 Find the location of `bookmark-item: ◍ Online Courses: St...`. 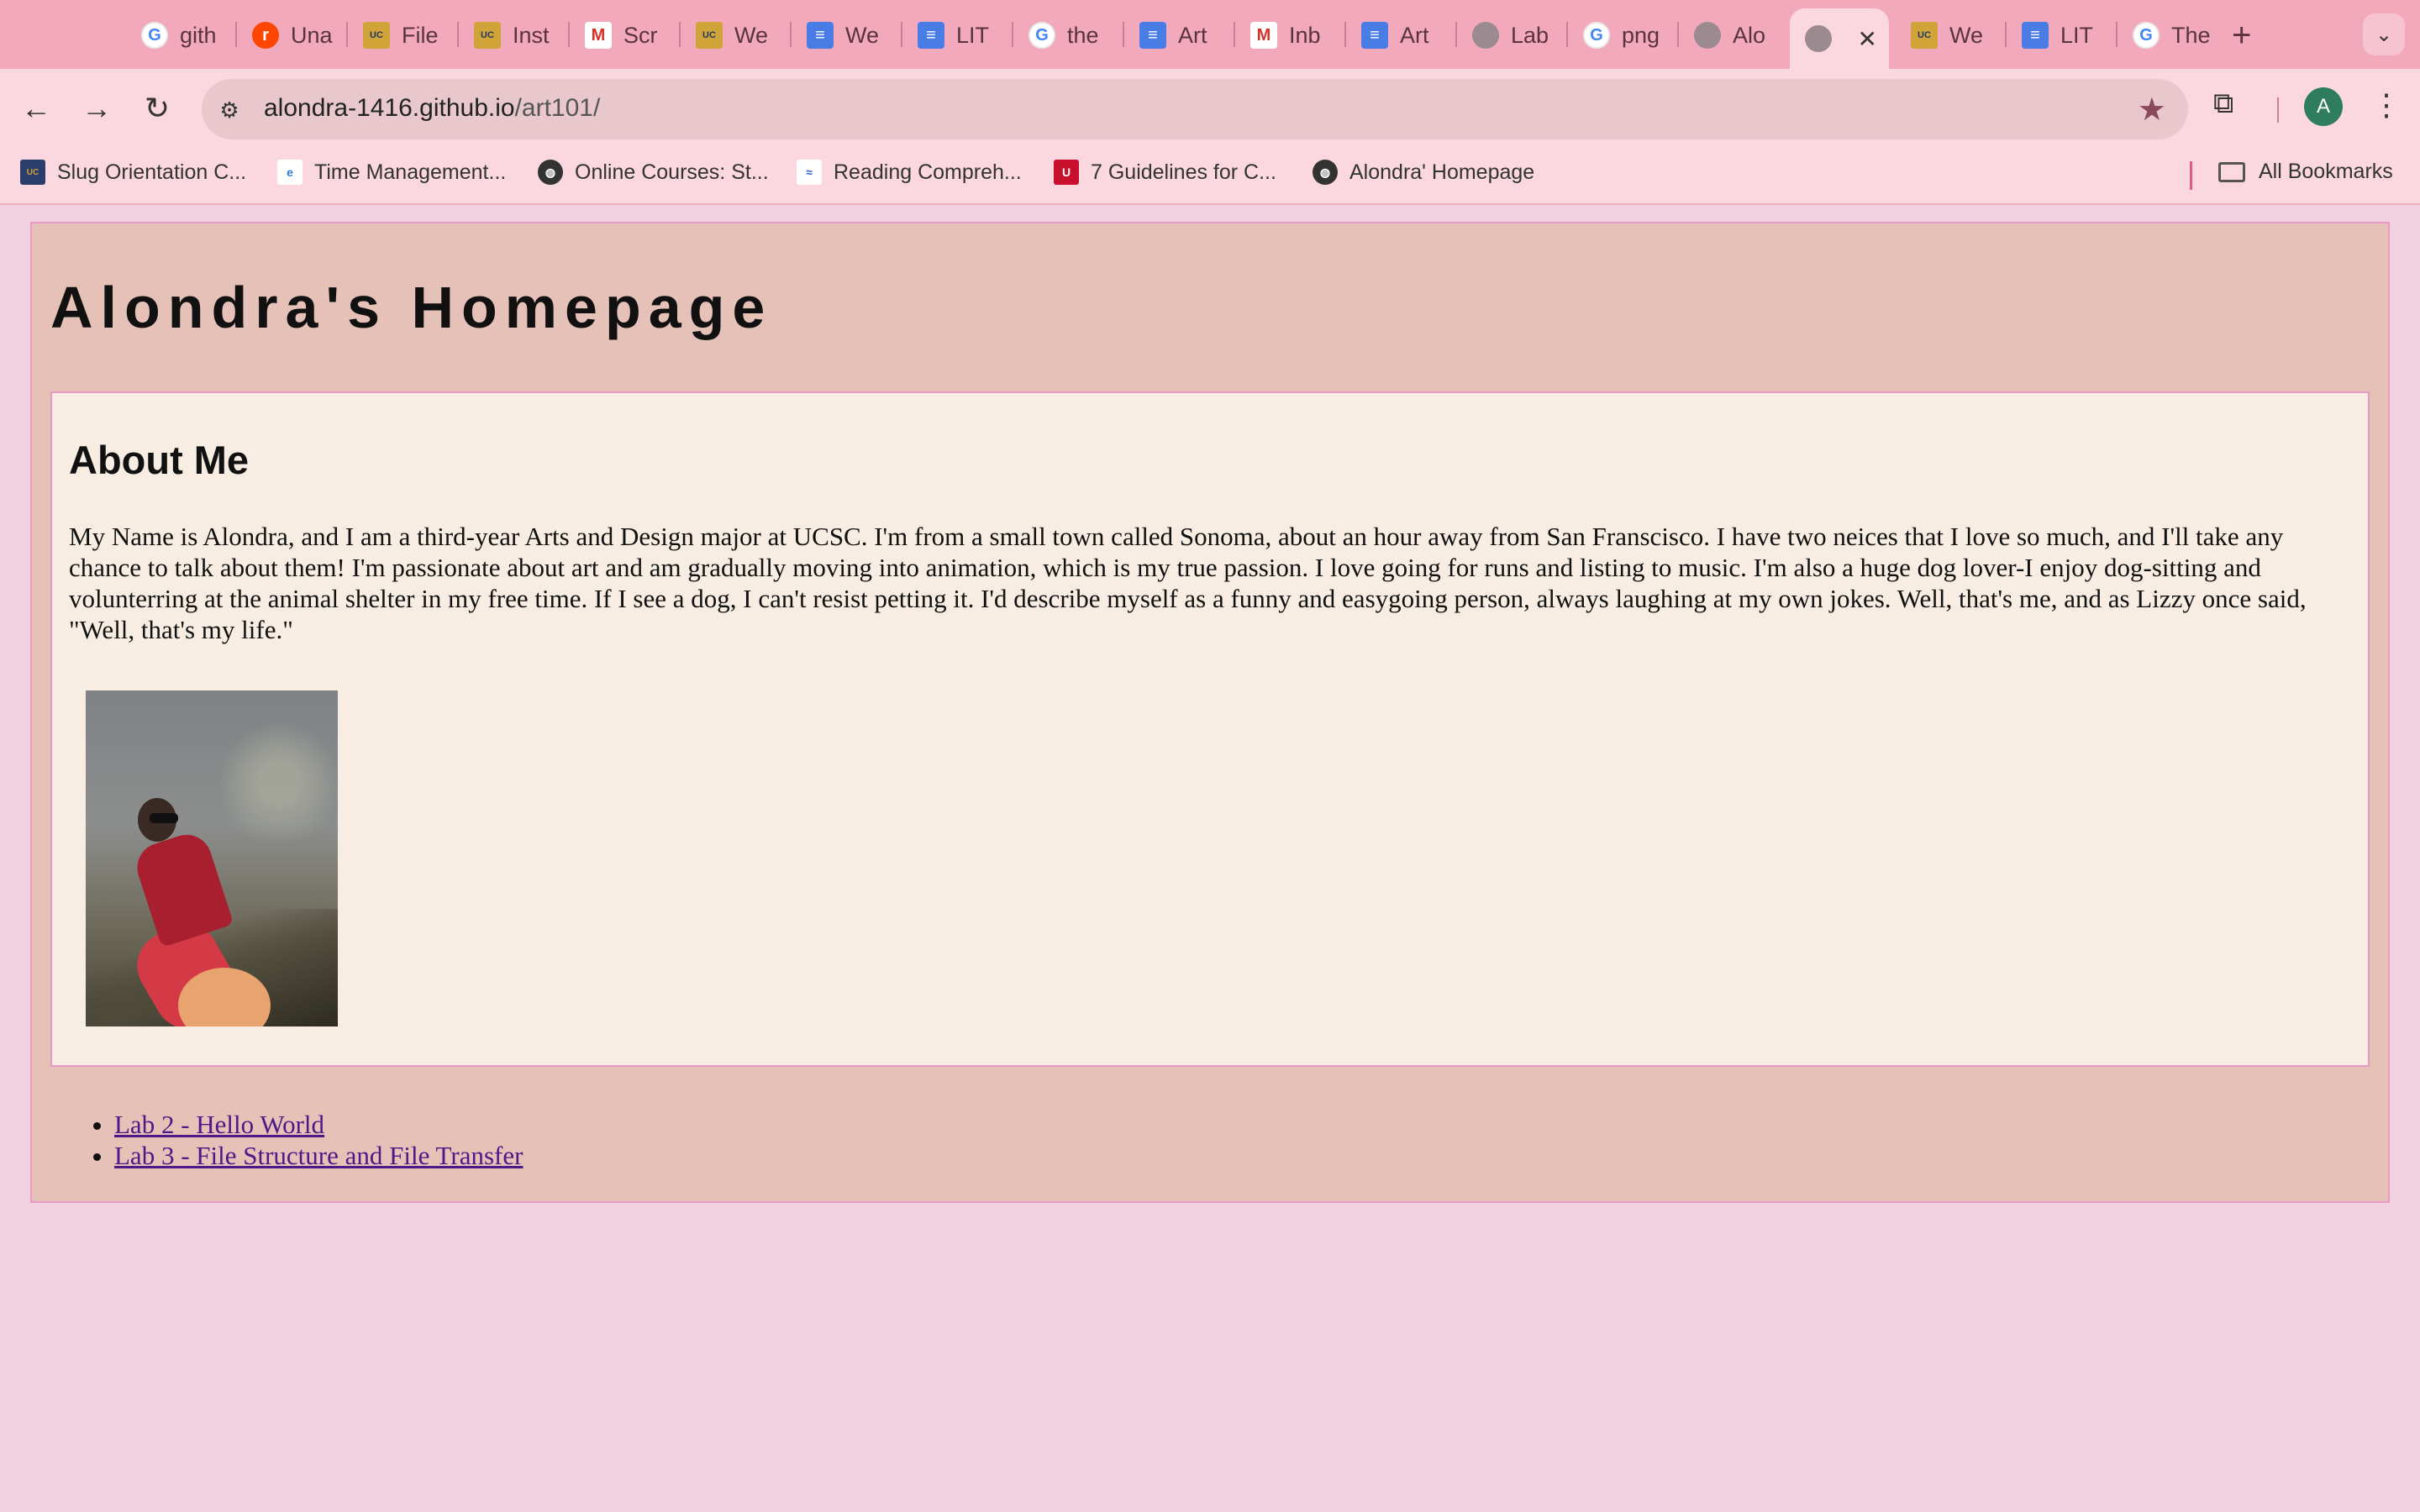

bookmark-item: ◍ Online Courses: St... is located at coordinates (653, 172).